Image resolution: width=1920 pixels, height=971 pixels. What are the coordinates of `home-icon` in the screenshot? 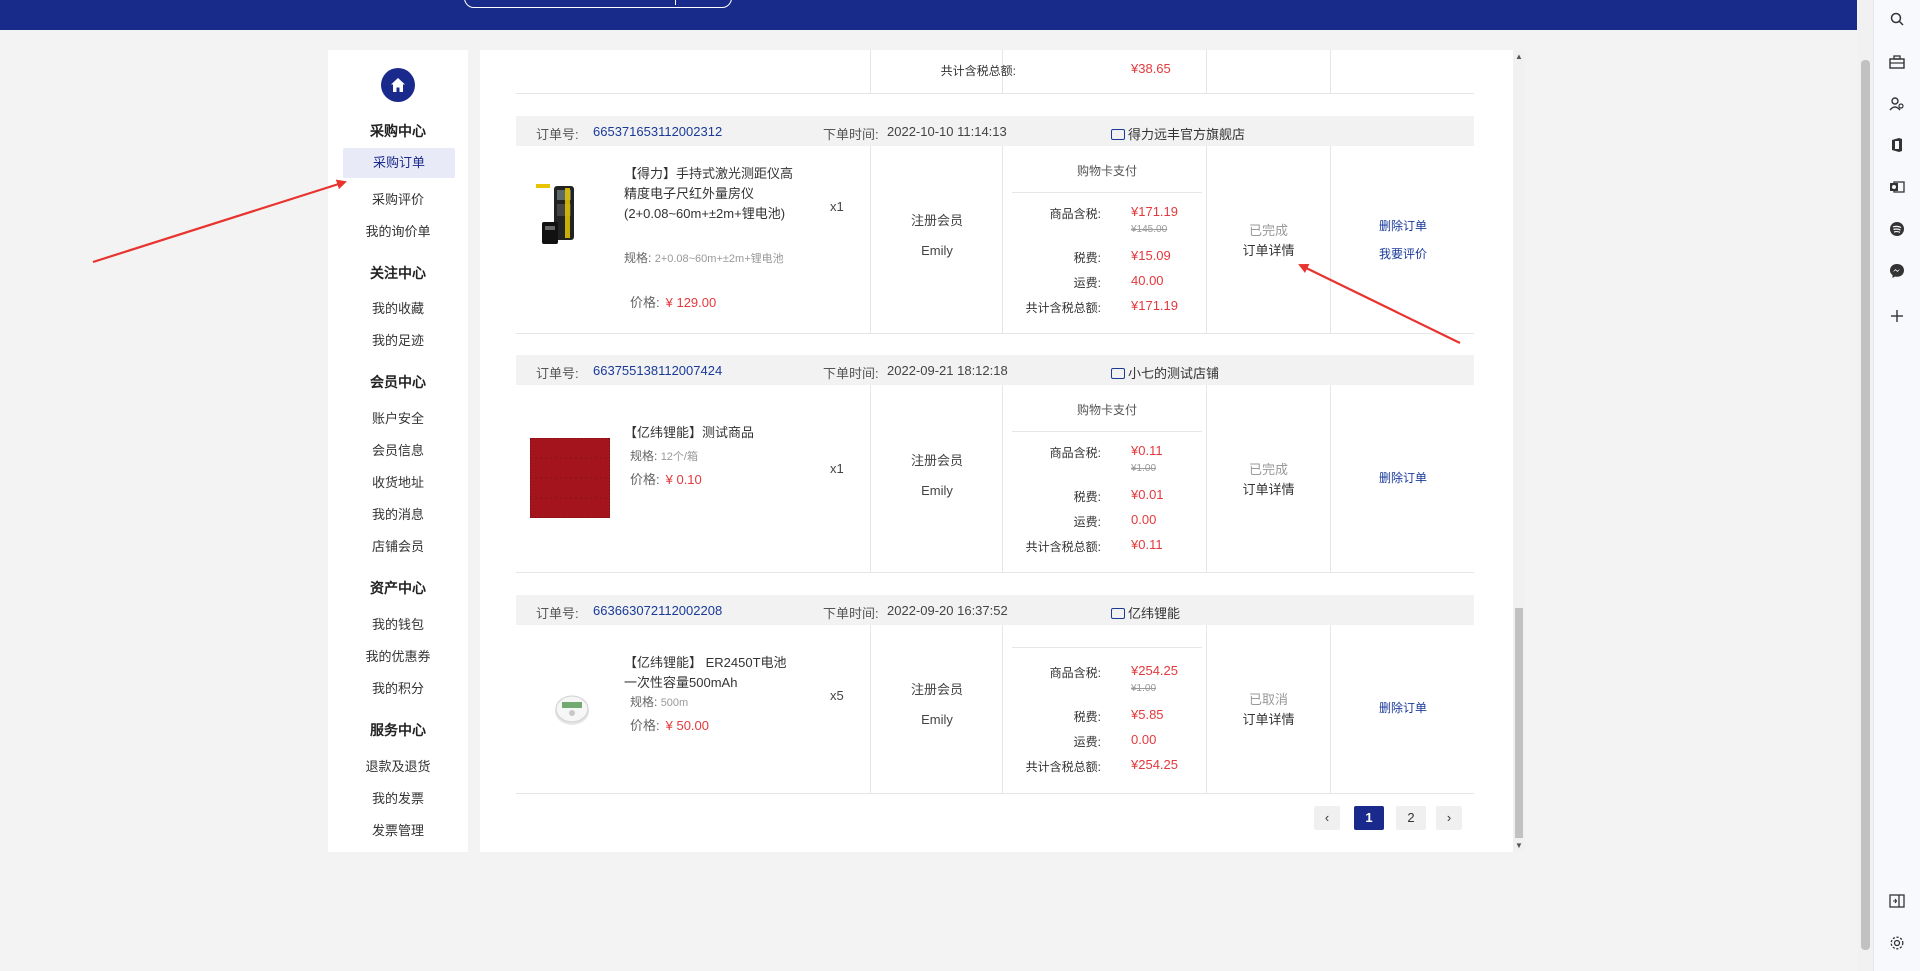 It's located at (398, 85).